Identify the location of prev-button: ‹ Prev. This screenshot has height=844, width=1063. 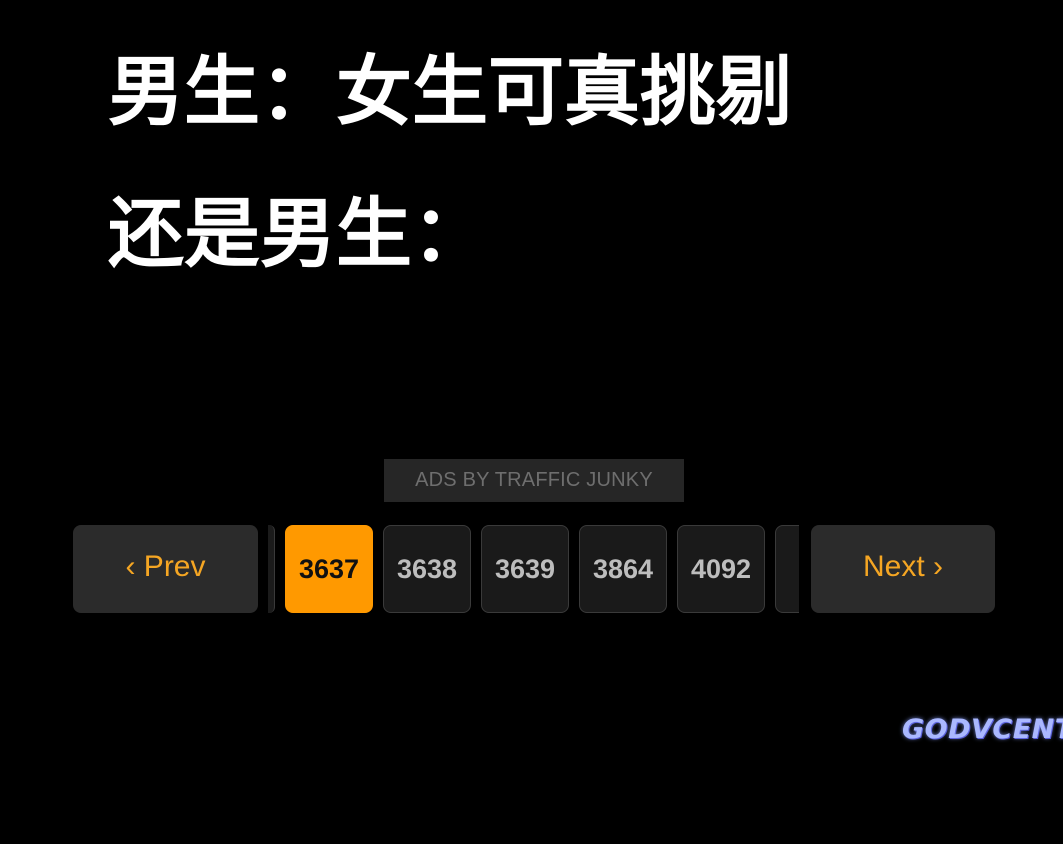
(165, 569).